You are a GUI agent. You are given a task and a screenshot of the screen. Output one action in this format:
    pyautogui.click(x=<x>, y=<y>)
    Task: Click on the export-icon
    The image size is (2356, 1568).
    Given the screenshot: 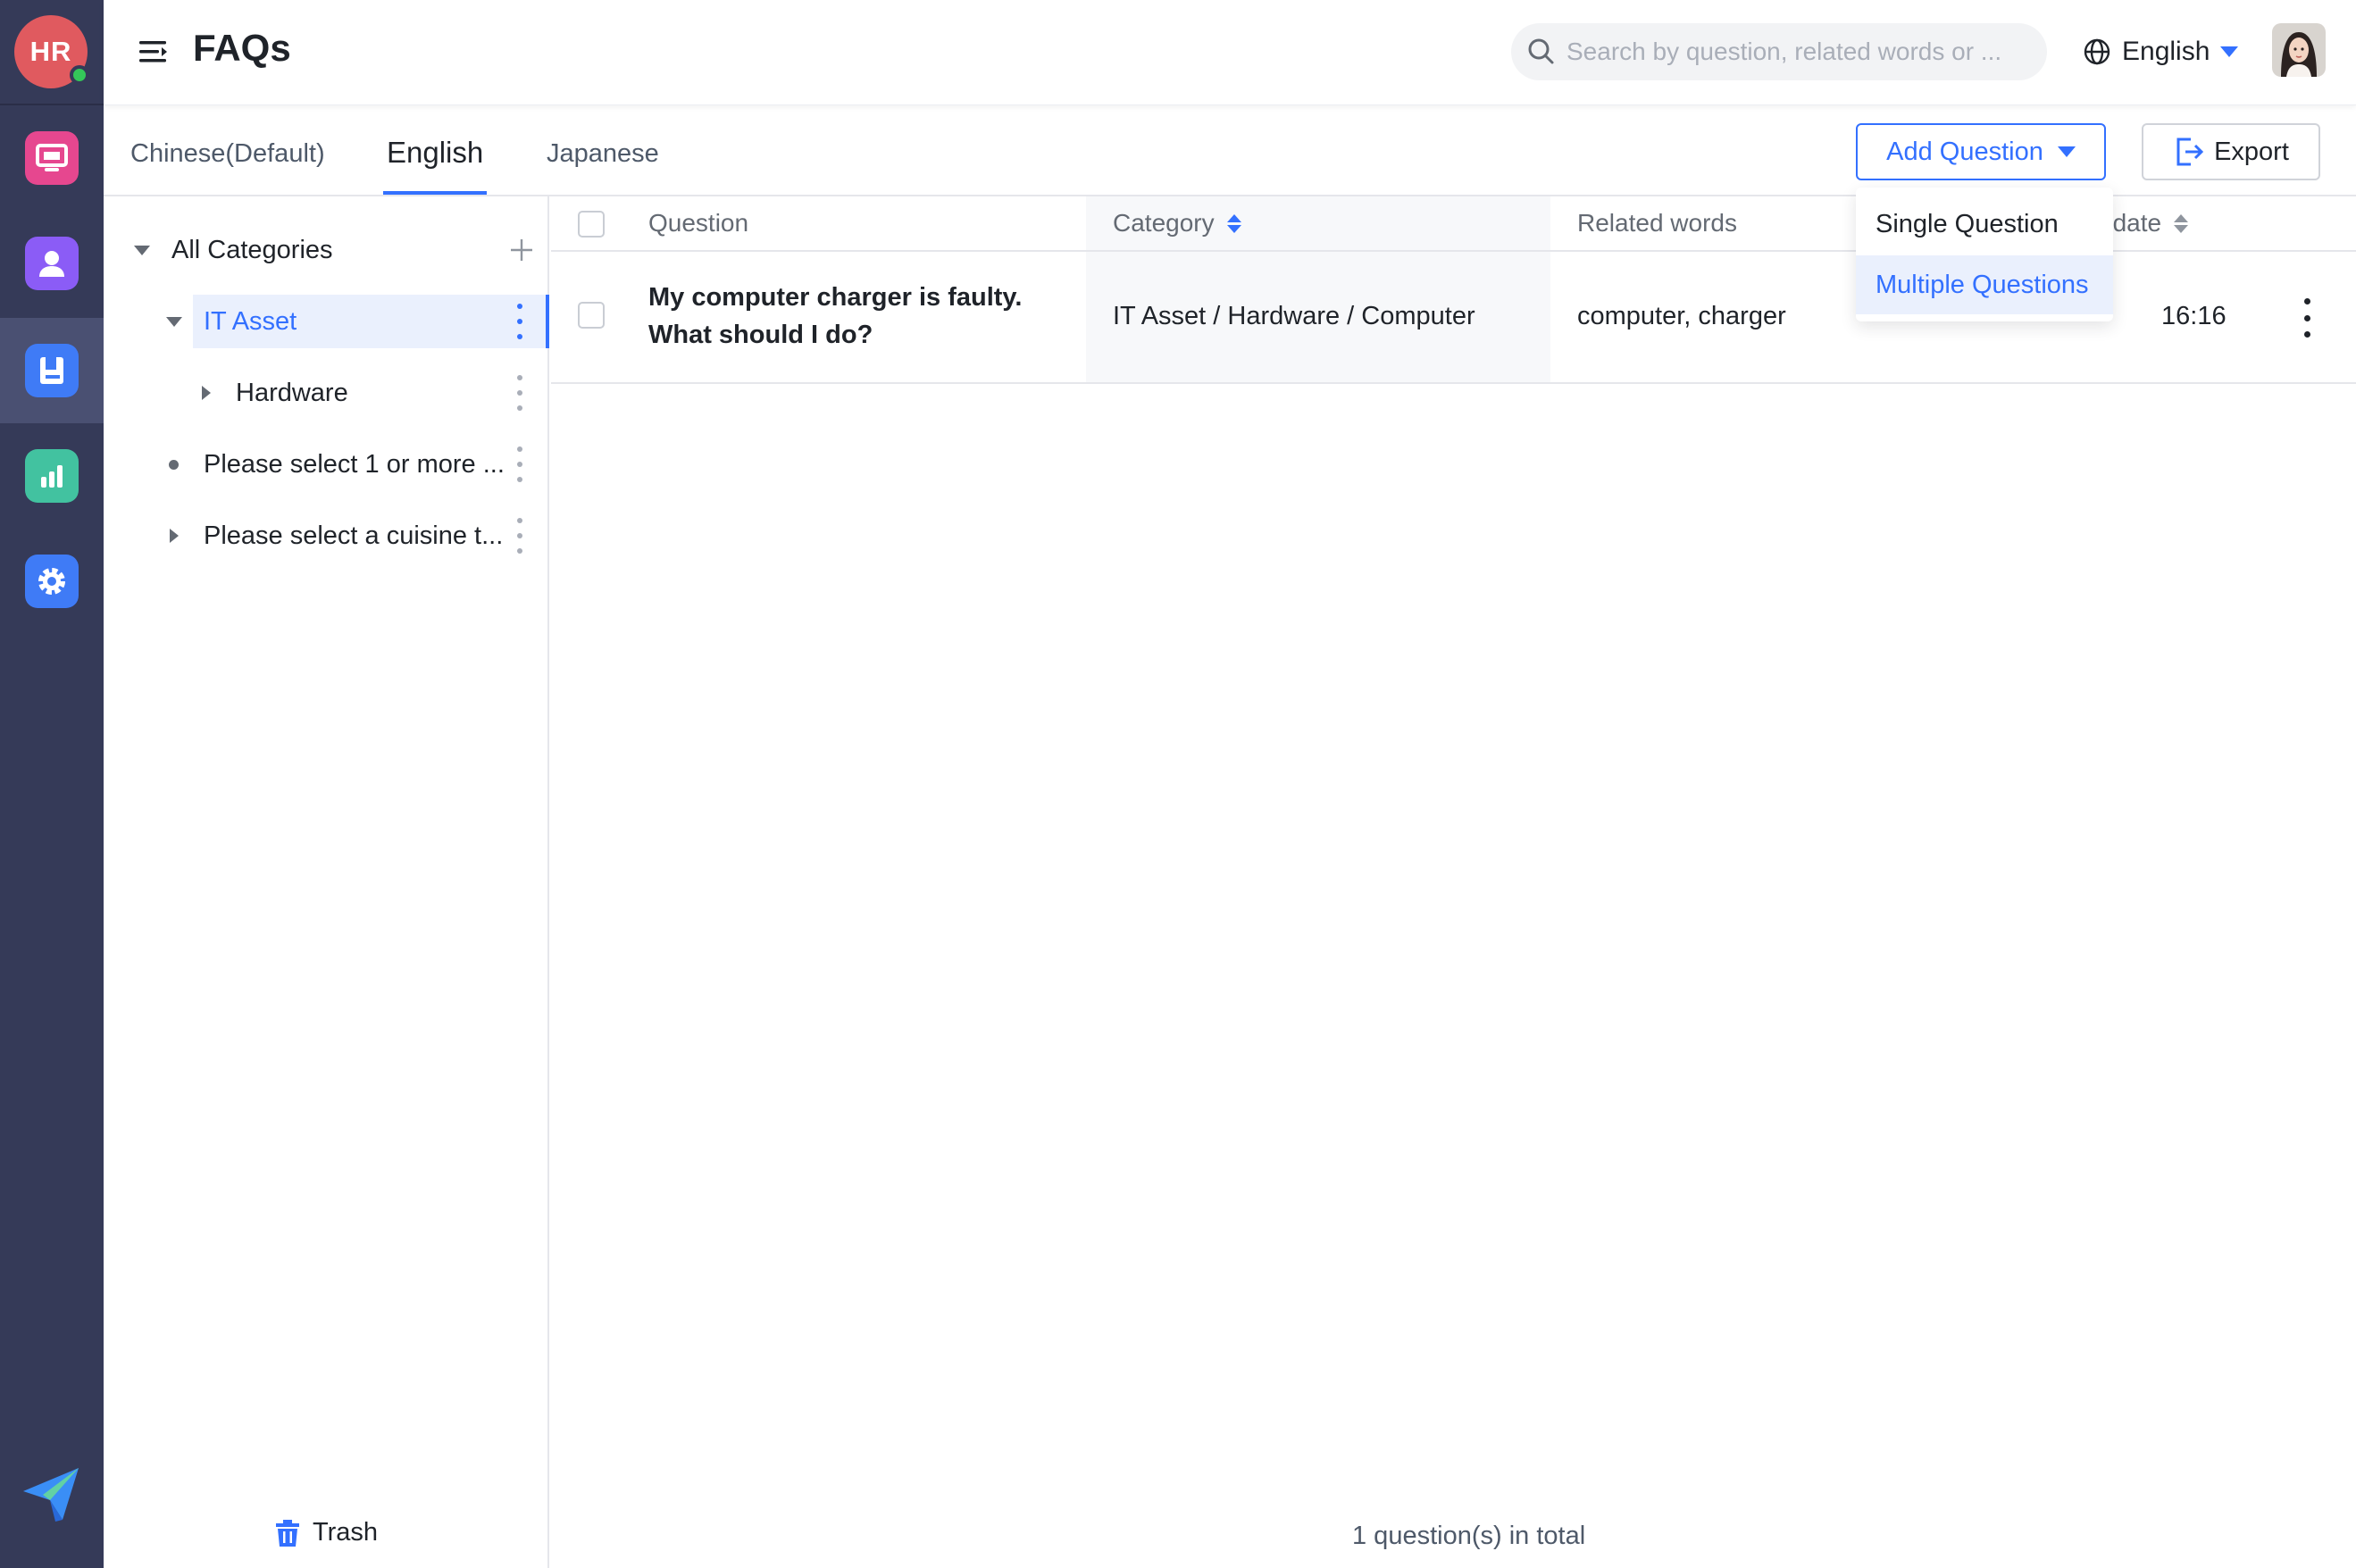 What is the action you would take?
    pyautogui.click(x=2190, y=152)
    